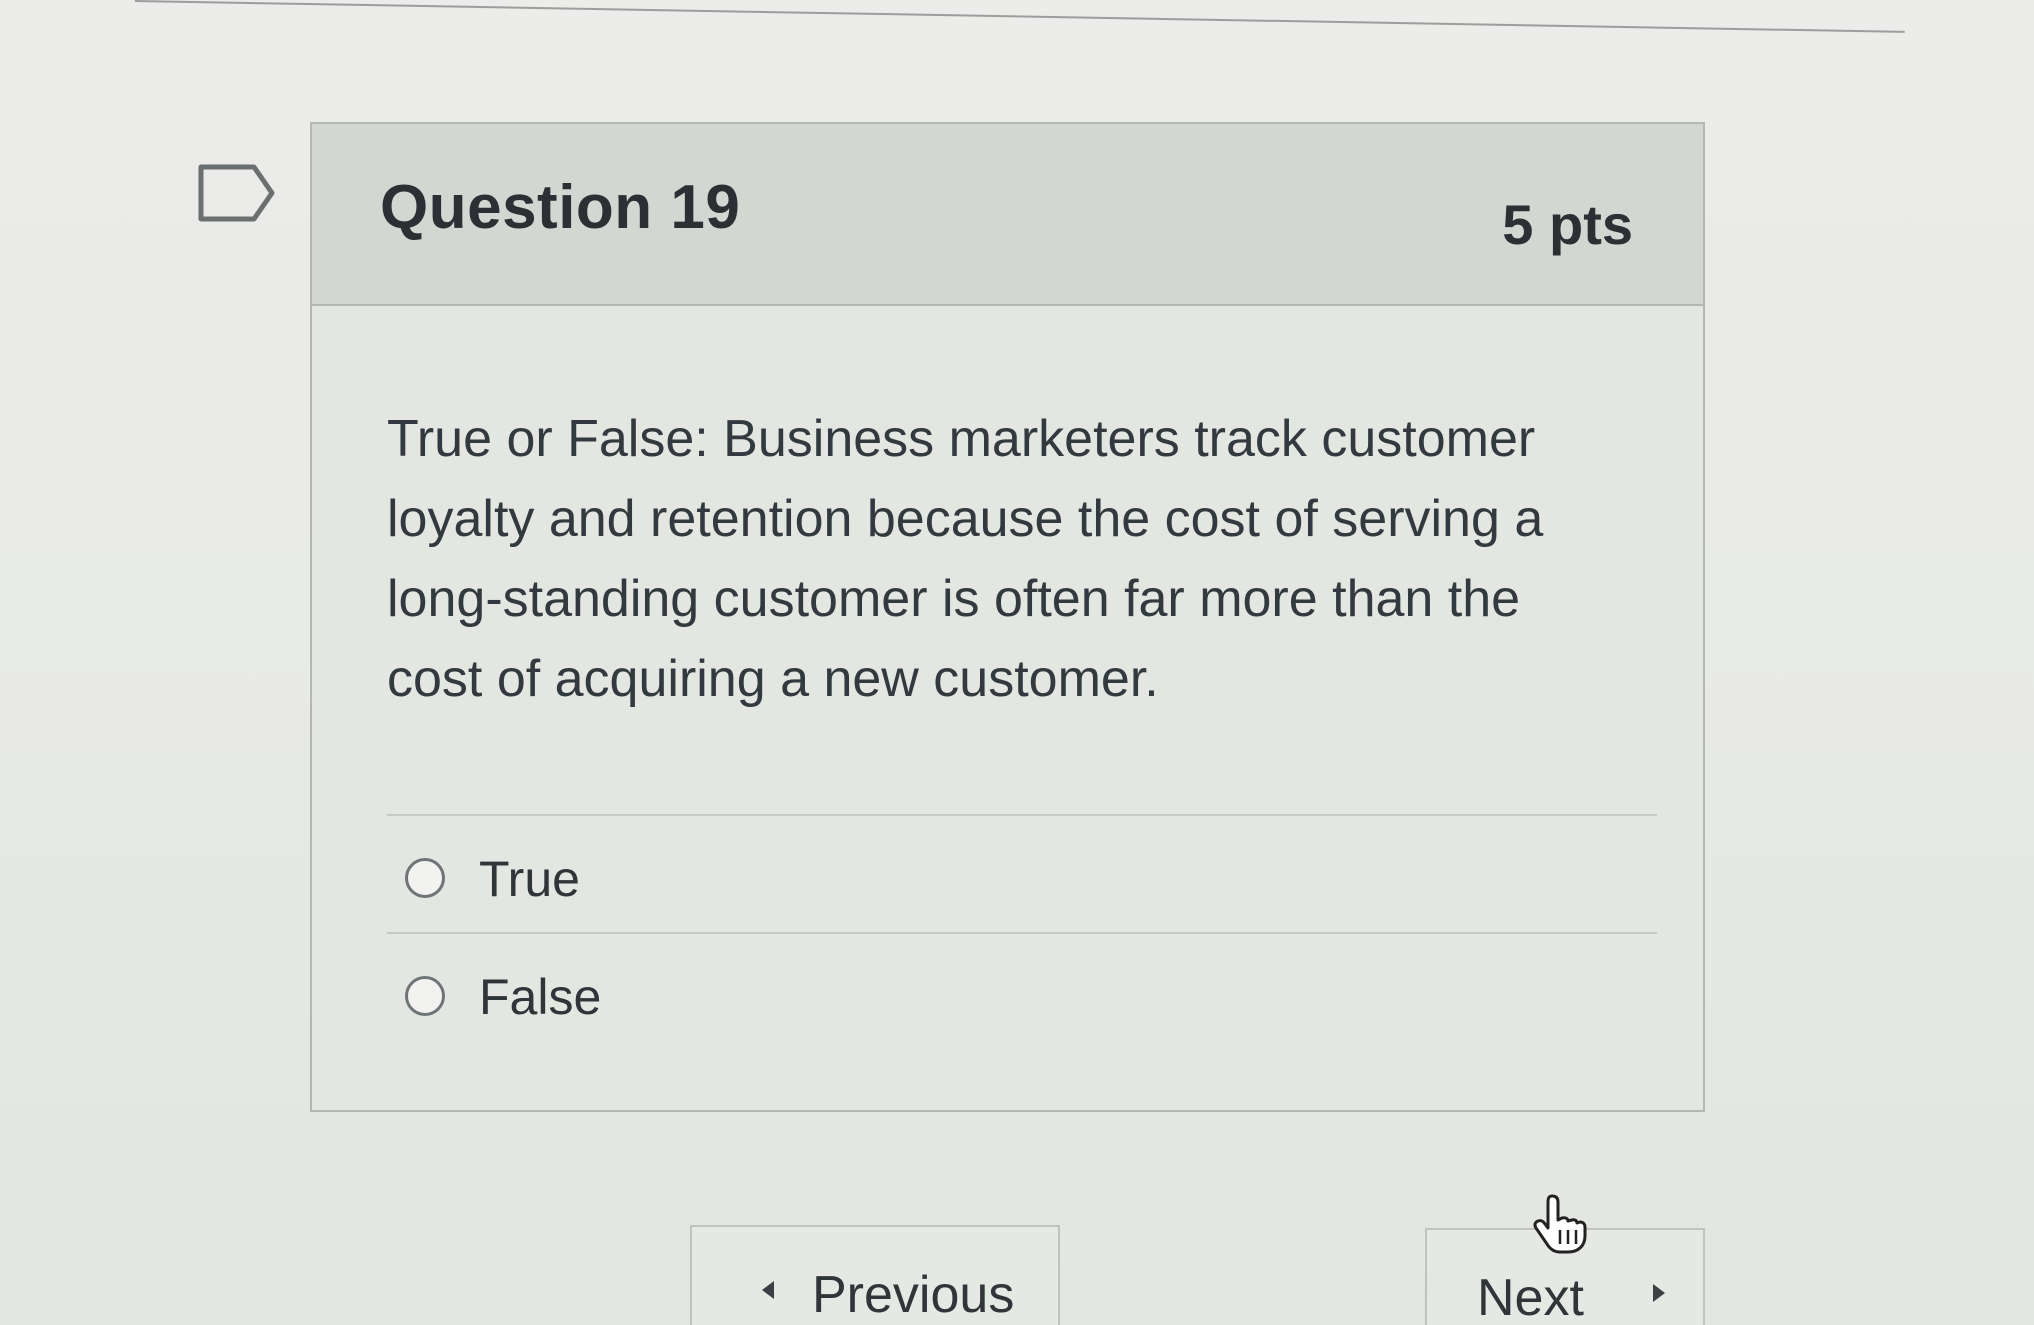  I want to click on answer-list: True False, so click(1022, 932).